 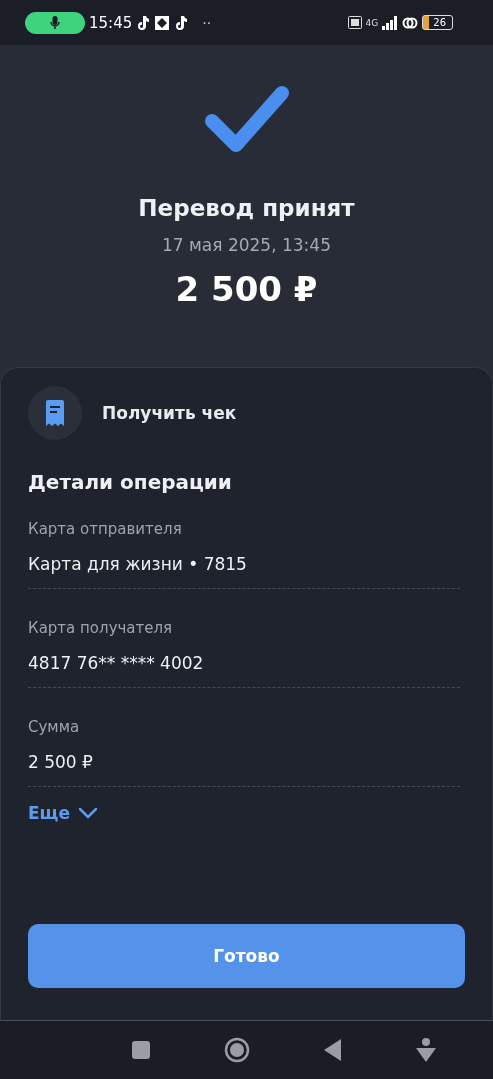 I want to click on field-value: 2 500 ₽, so click(x=61, y=762).